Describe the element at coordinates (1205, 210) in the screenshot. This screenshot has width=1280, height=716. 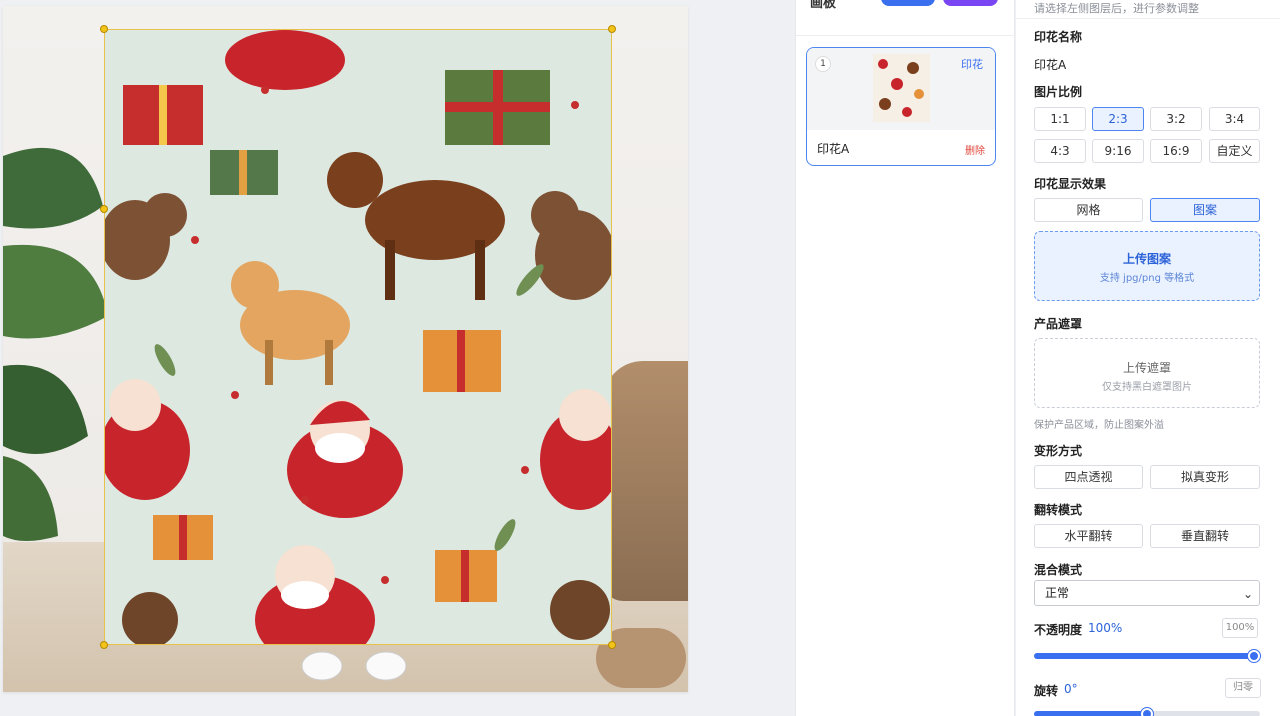
I see `display-pattern-button: 图案` at that location.